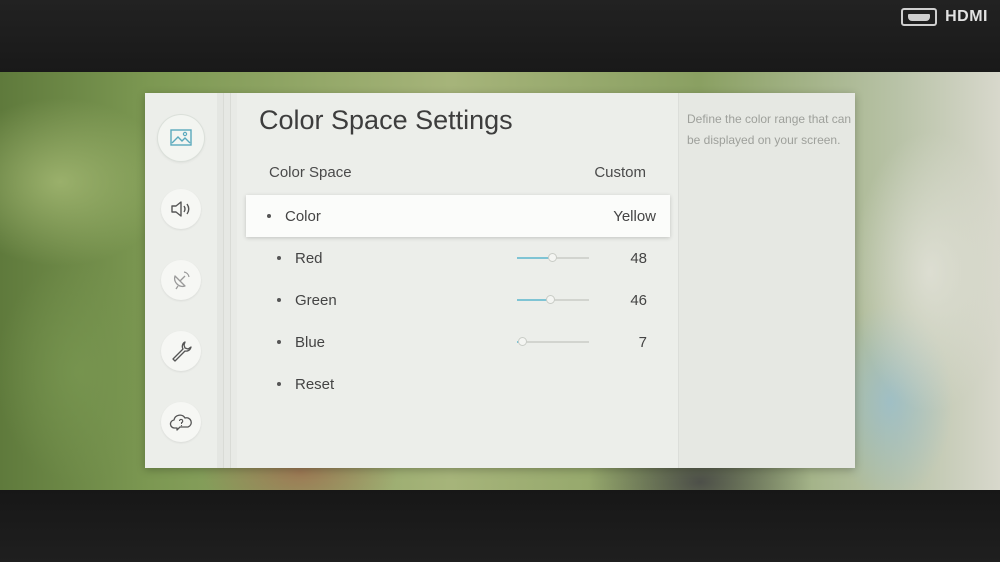  Describe the element at coordinates (458, 258) in the screenshot. I see `channel-row-red: Red 48` at that location.